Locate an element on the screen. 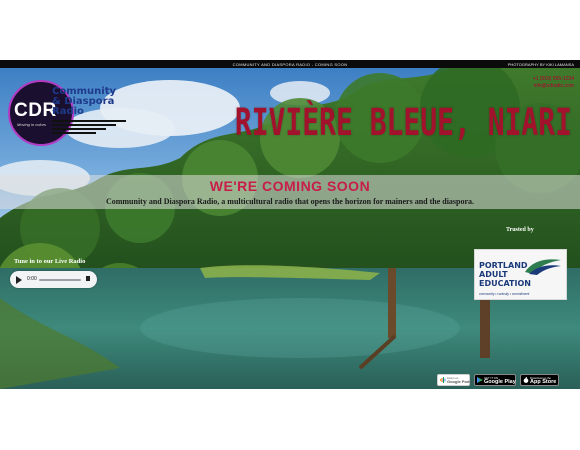 This screenshot has width=580, height=450. play-icon is located at coordinates (19, 280).